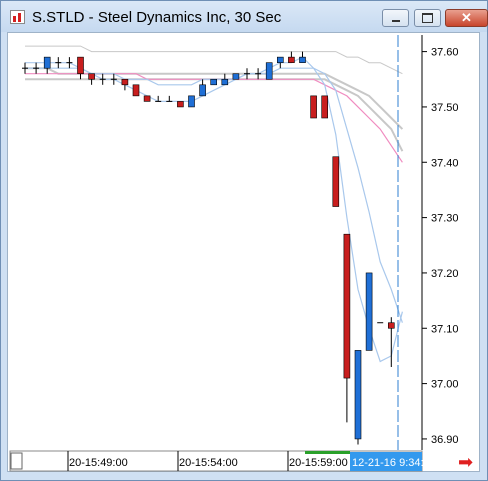 This screenshot has width=488, height=481. What do you see at coordinates (318, 463) in the screenshot?
I see `time-tick-label: 20-15:59:00` at bounding box center [318, 463].